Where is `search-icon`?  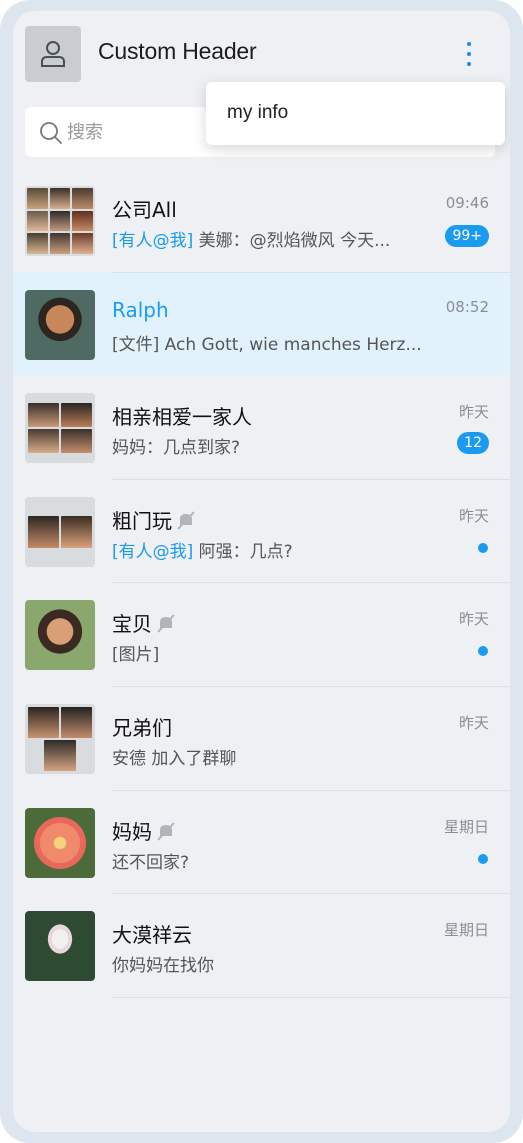
search-icon is located at coordinates (51, 133).